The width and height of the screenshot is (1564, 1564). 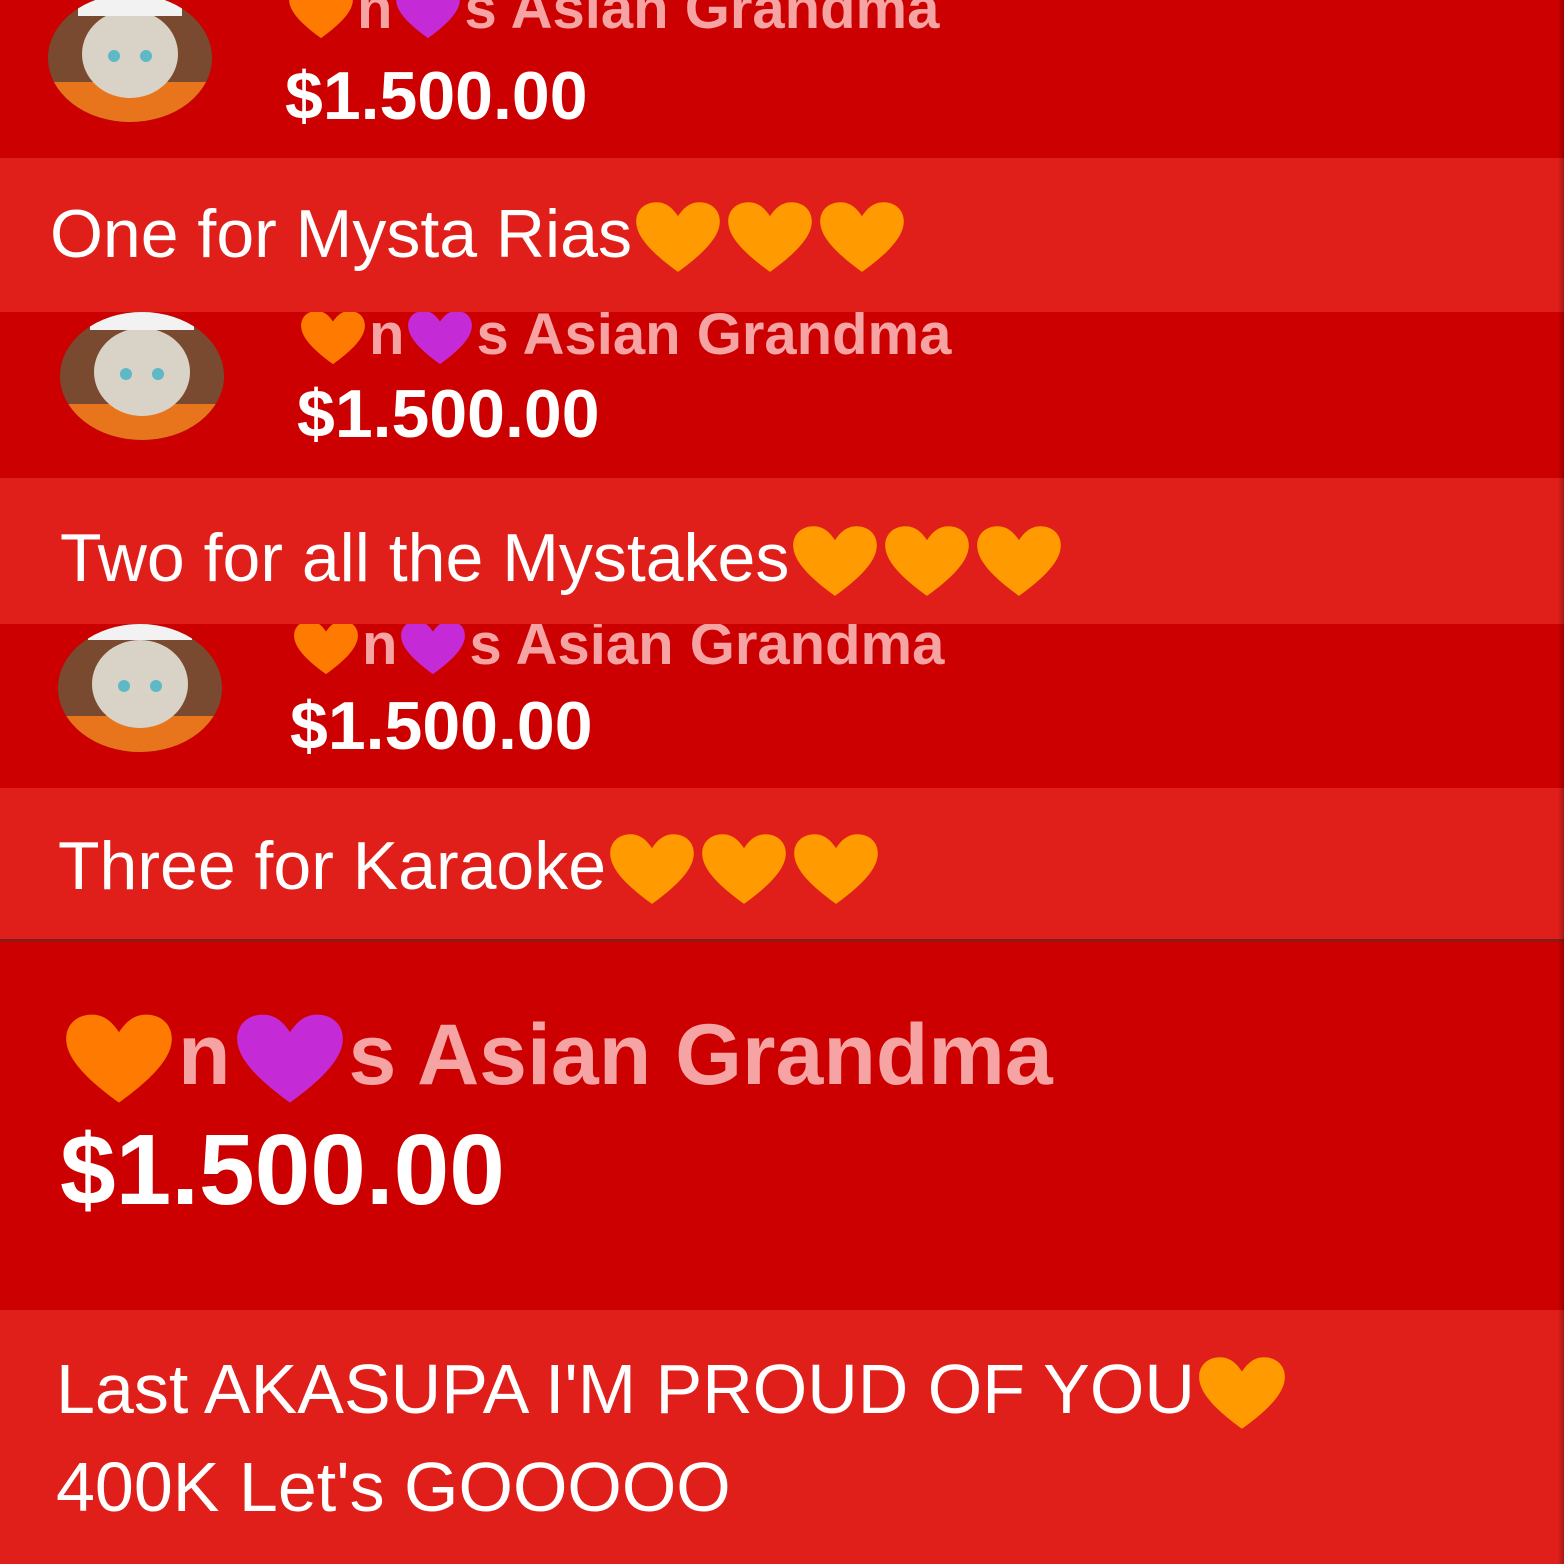 I want to click on edge-shadow, so click(x=1561, y=782).